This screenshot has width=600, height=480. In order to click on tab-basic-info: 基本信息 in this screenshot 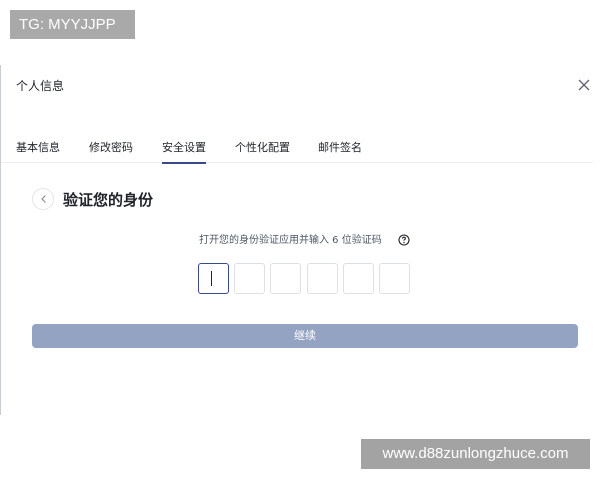, I will do `click(38, 151)`.